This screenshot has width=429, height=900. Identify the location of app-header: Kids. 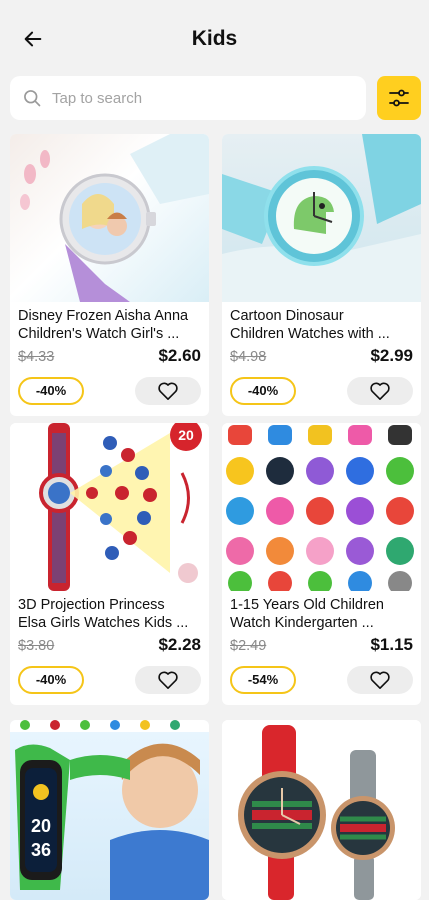
(214, 38).